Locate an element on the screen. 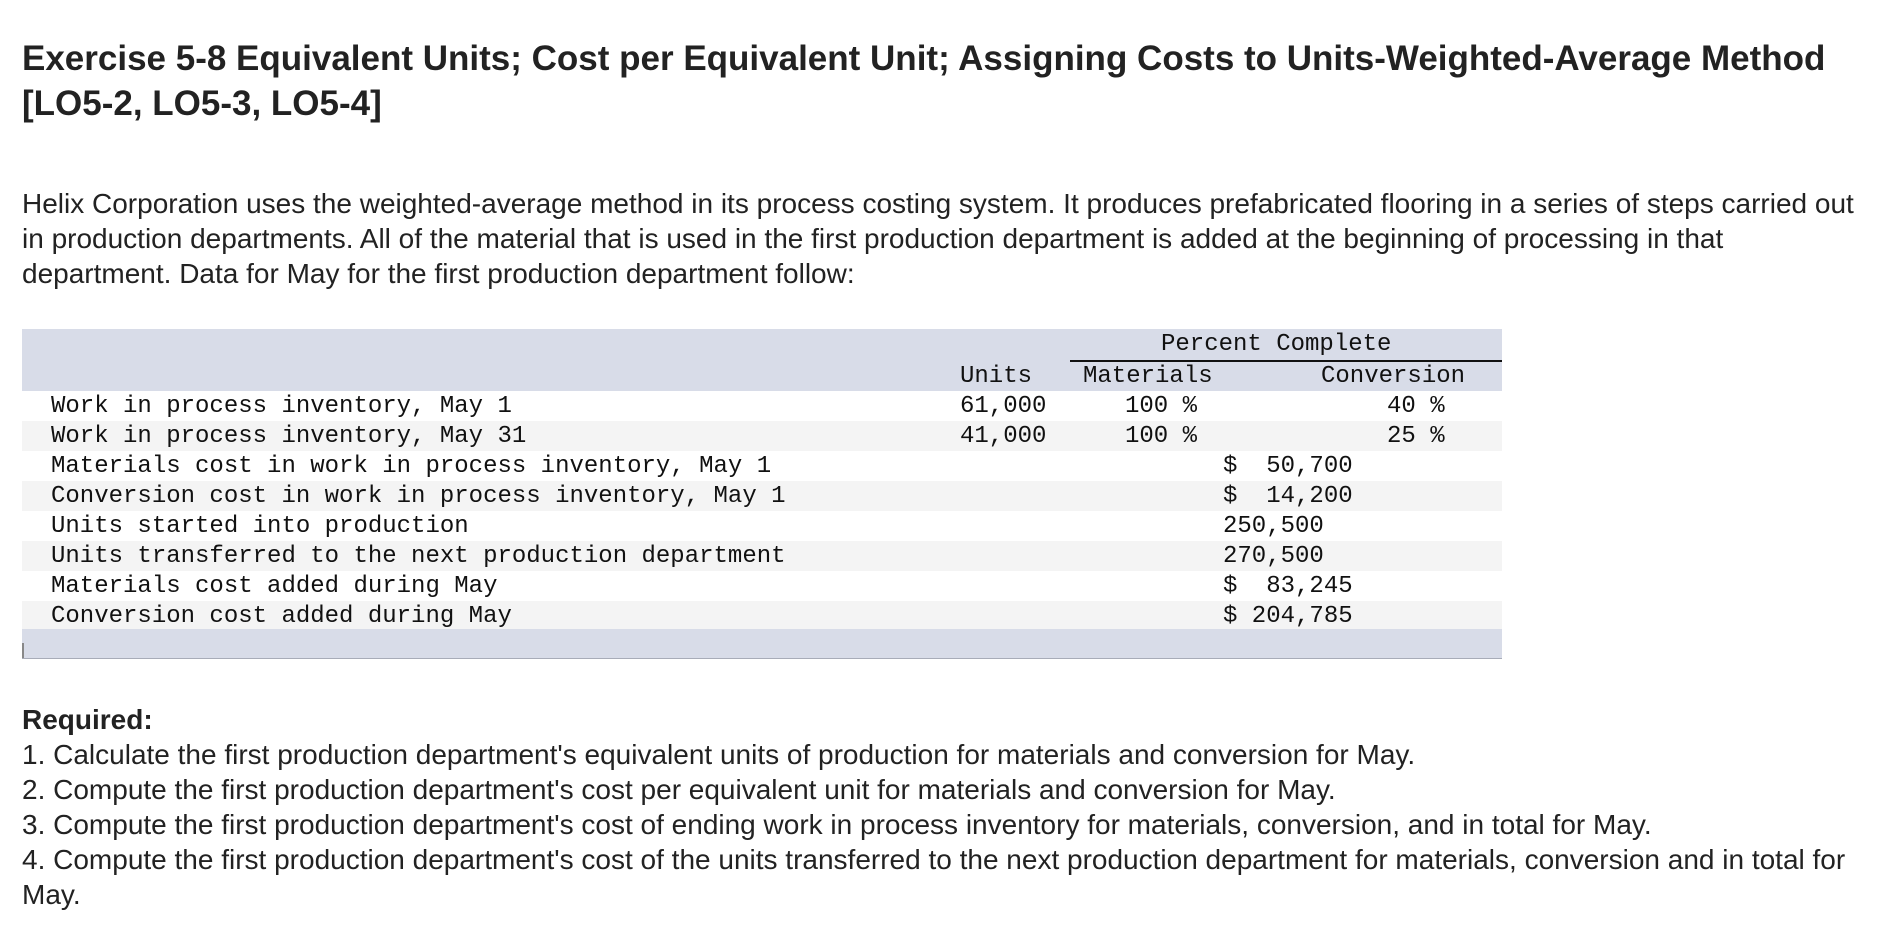  row-amount: $ 83,245 is located at coordinates (1288, 586).